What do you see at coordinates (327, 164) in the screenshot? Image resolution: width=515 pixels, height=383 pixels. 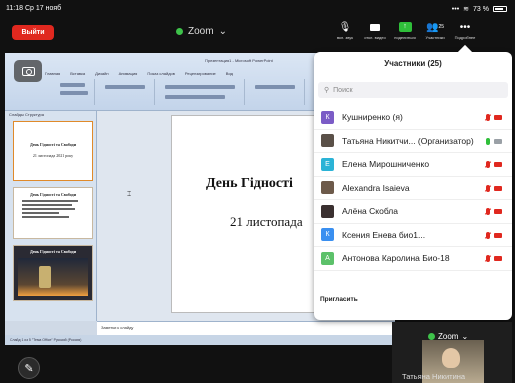 I see `avatar: Е` at bounding box center [327, 164].